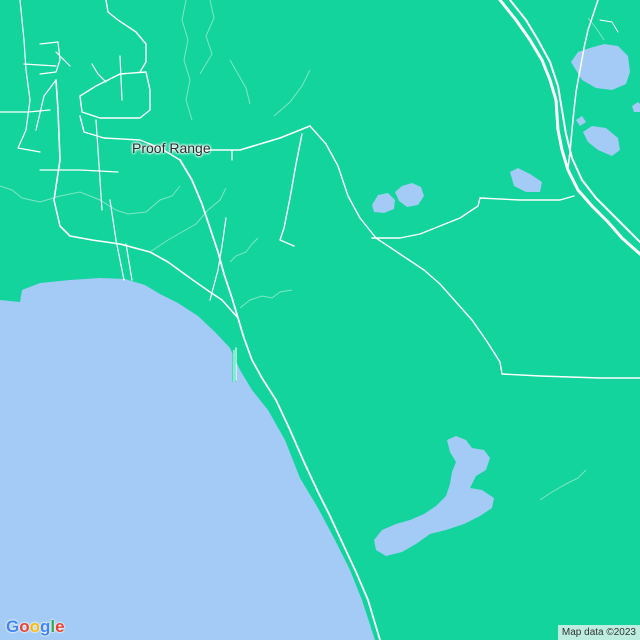 The height and width of the screenshot is (640, 640). I want to click on google-logo: Google, so click(35, 627).